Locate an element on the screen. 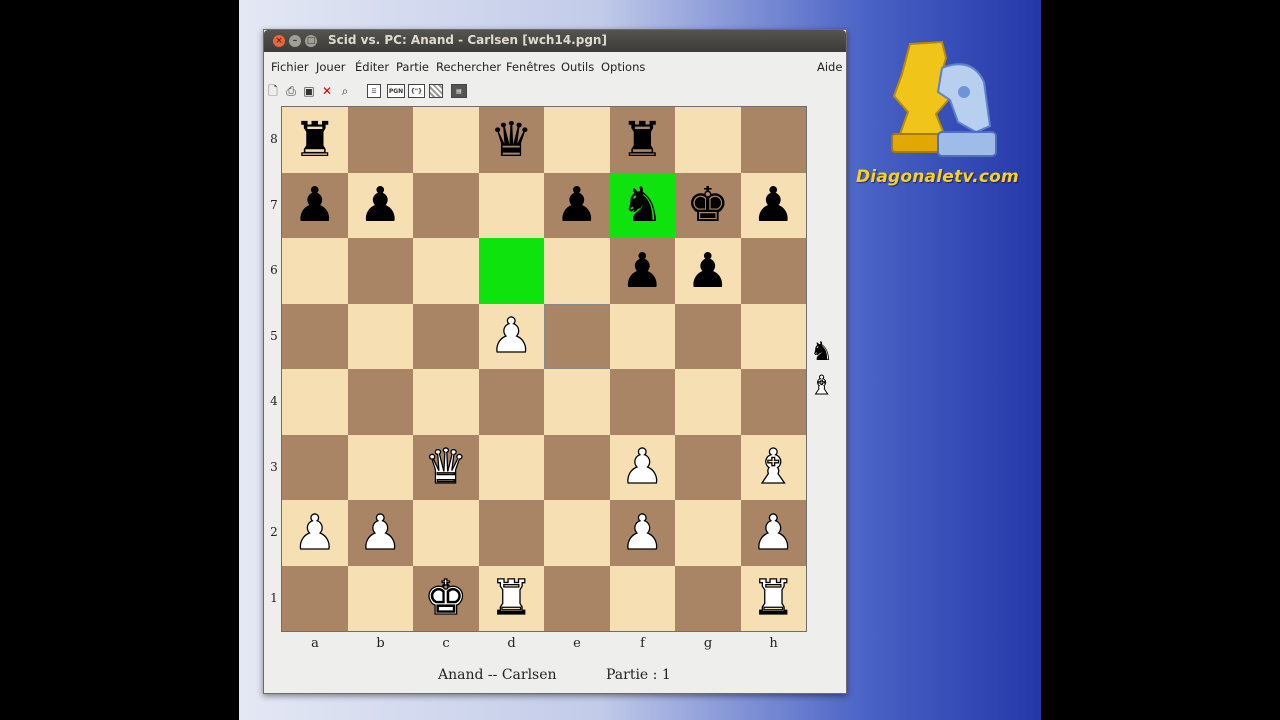 The image size is (1280, 720). square-b7: ♟ is located at coordinates (380, 205).